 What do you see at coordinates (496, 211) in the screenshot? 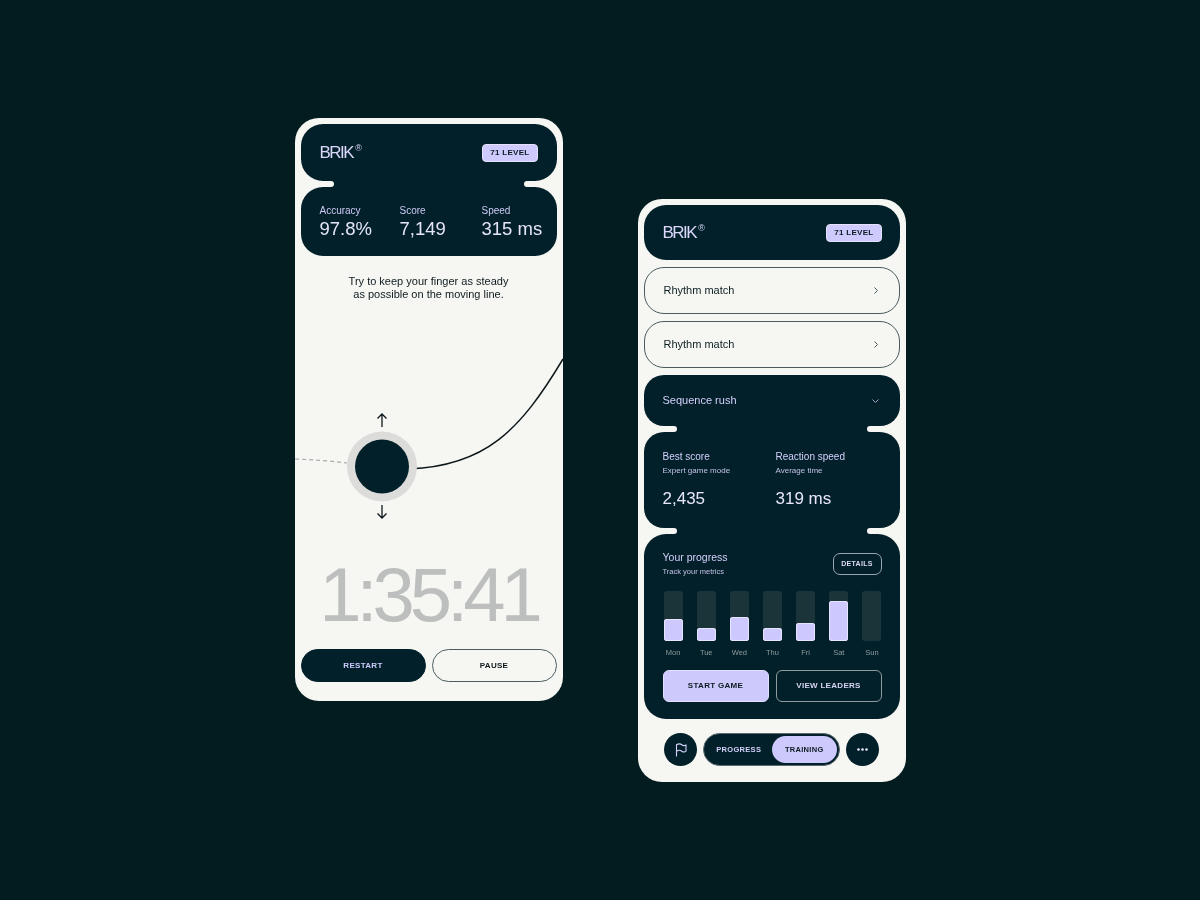
I see `stat-label: Speed` at bounding box center [496, 211].